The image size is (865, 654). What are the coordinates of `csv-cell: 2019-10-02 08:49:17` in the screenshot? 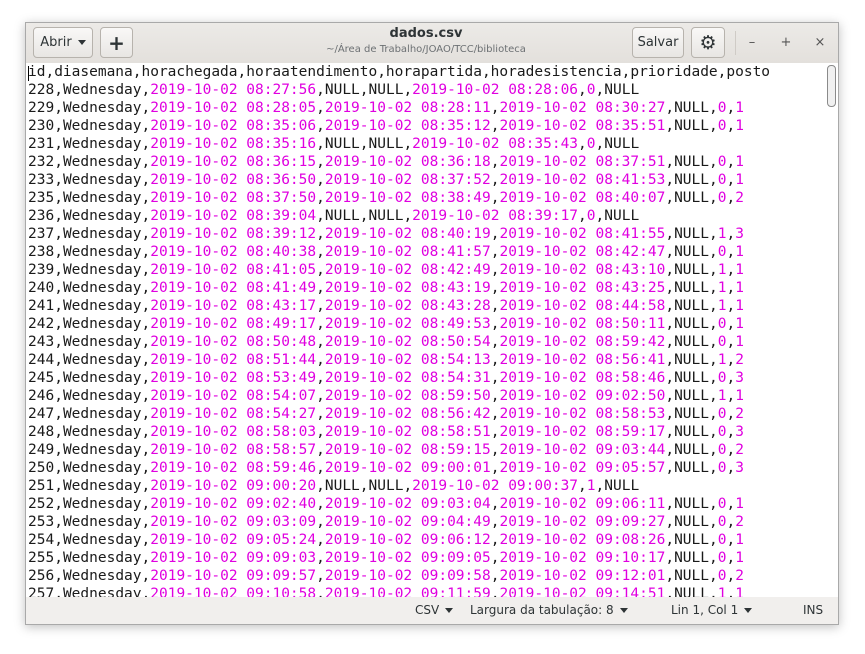 It's located at (233, 324).